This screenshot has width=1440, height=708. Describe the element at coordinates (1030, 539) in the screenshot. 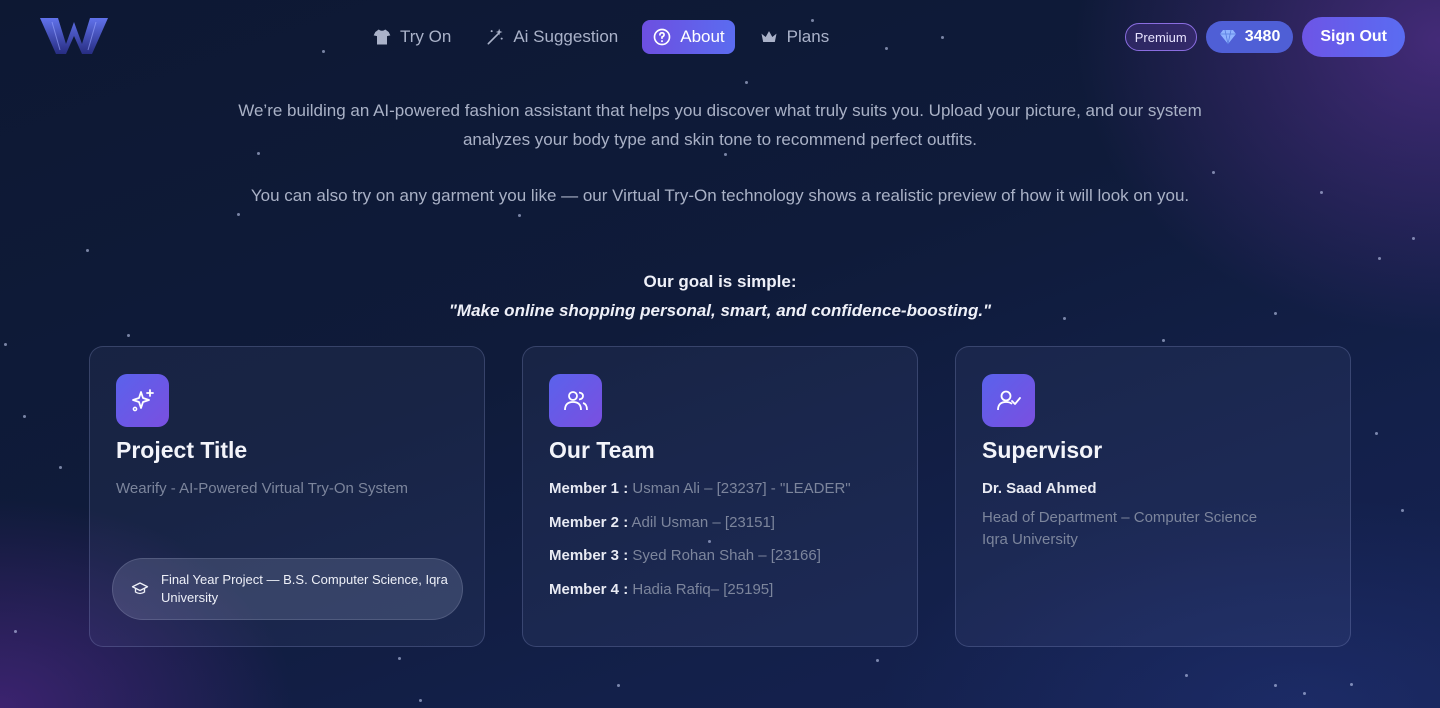

I see `supervisor-university: Iqra University` at that location.